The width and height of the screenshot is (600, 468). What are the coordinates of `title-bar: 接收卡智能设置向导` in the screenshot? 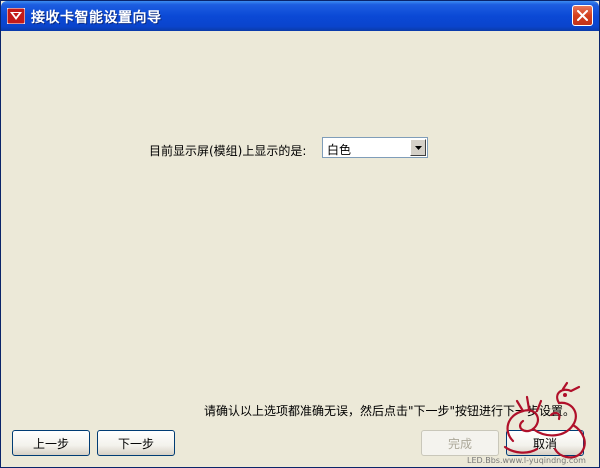 It's located at (300, 16).